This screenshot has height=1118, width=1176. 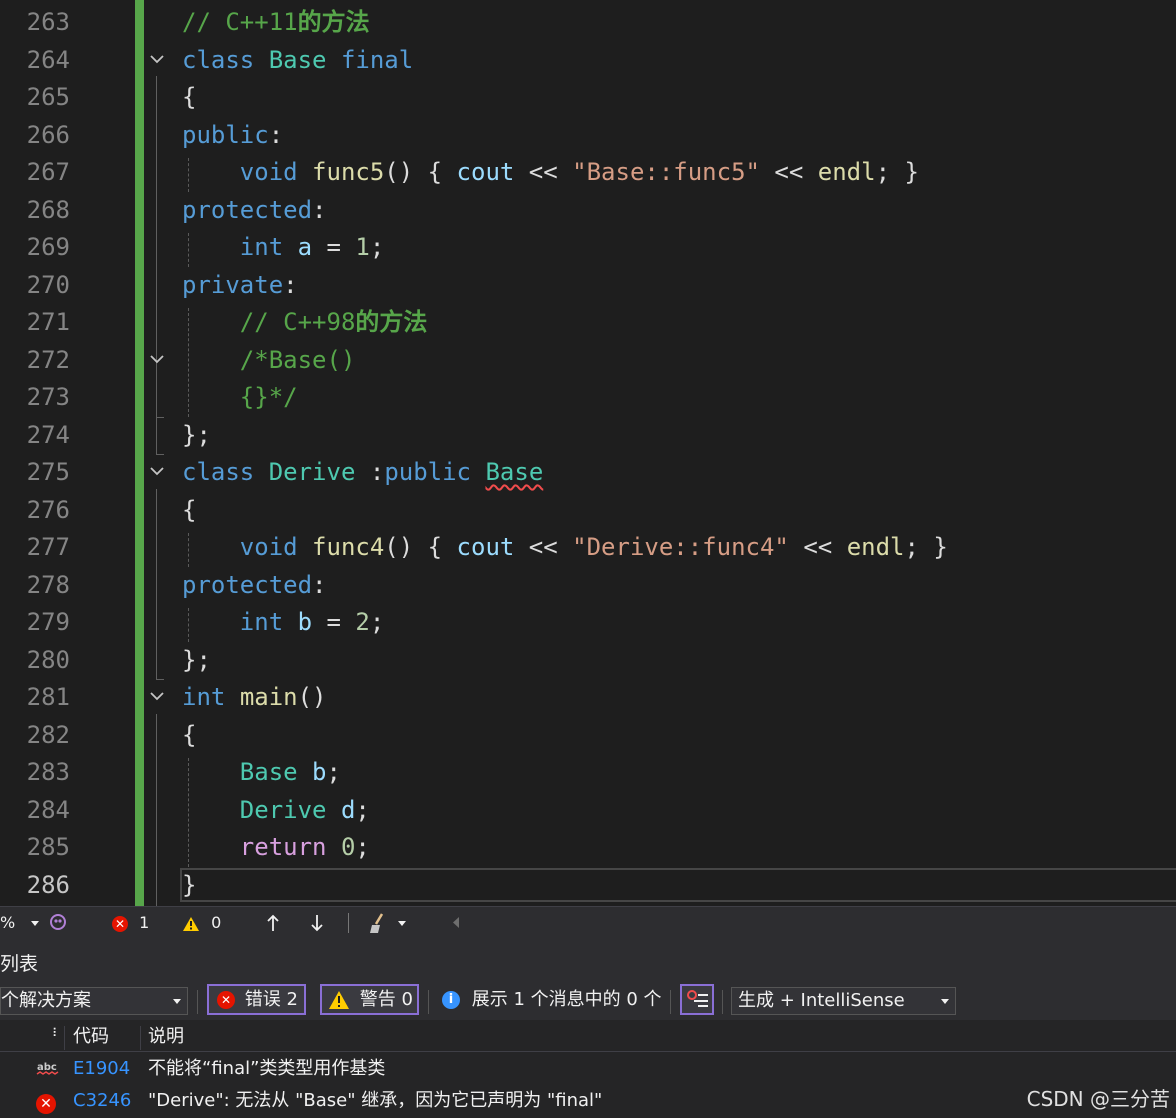 I want to click on column-options-icon: ⠇, so click(x=56, y=1033).